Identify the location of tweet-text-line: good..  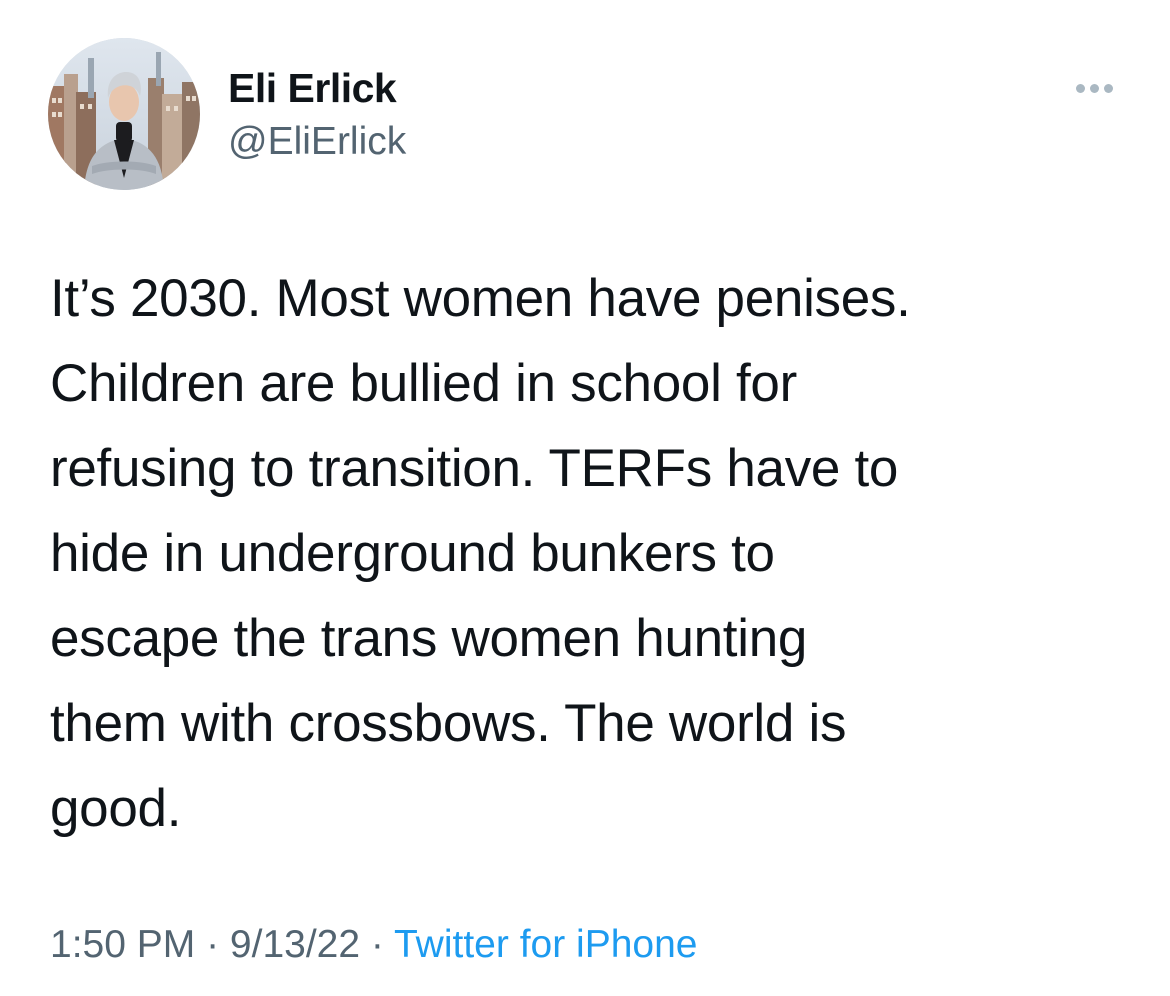
(116, 808).